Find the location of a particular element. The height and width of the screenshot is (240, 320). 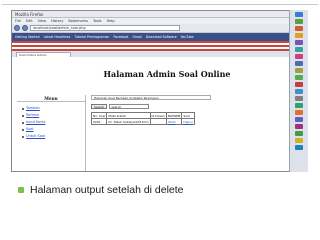

search-row: Search search is located at coordinates (198, 106).